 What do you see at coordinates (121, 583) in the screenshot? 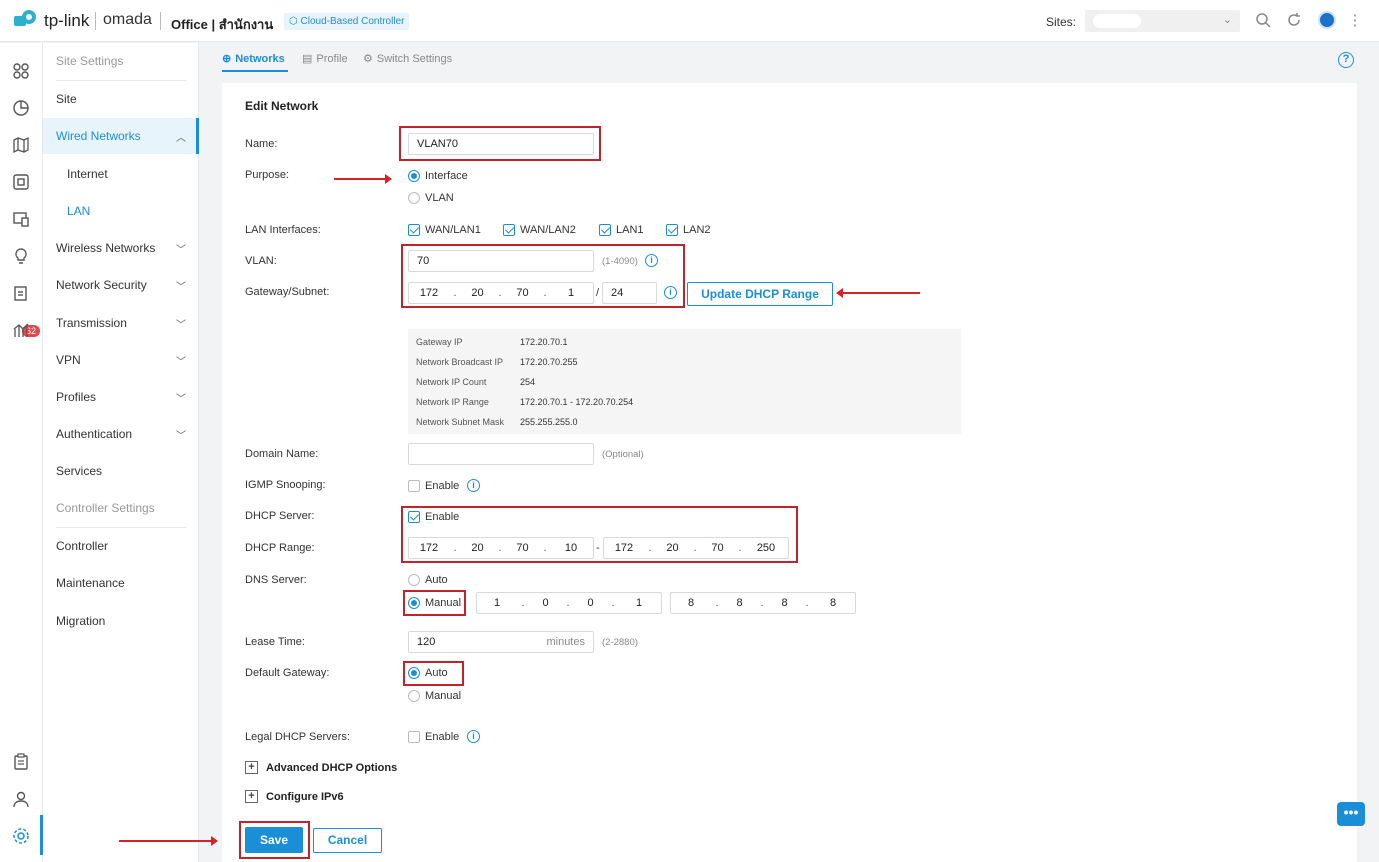
I see `nav-item-maintenance: Maintenance` at bounding box center [121, 583].